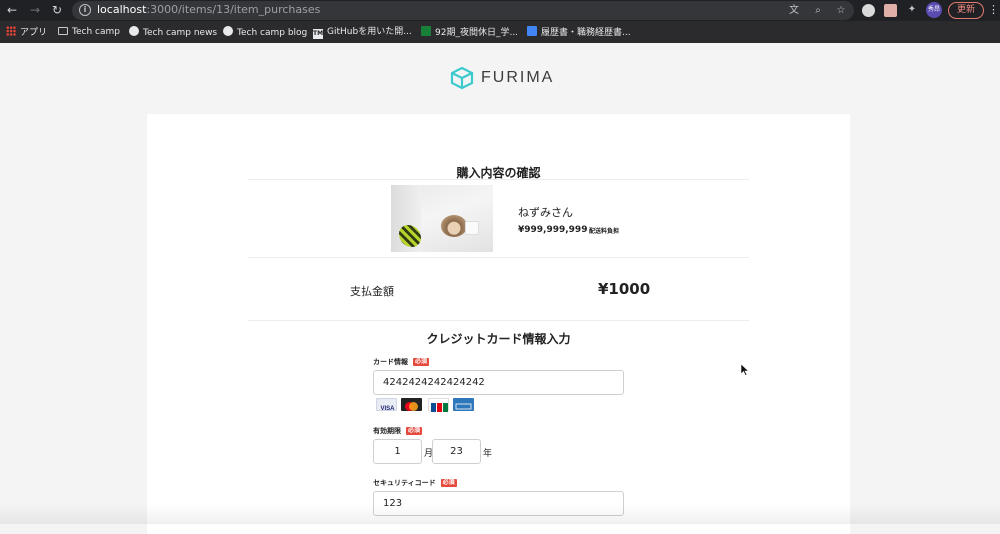 This screenshot has width=1000, height=534. Describe the element at coordinates (89, 32) in the screenshot. I see `bookmark-tech-camp: Tech camp` at that location.